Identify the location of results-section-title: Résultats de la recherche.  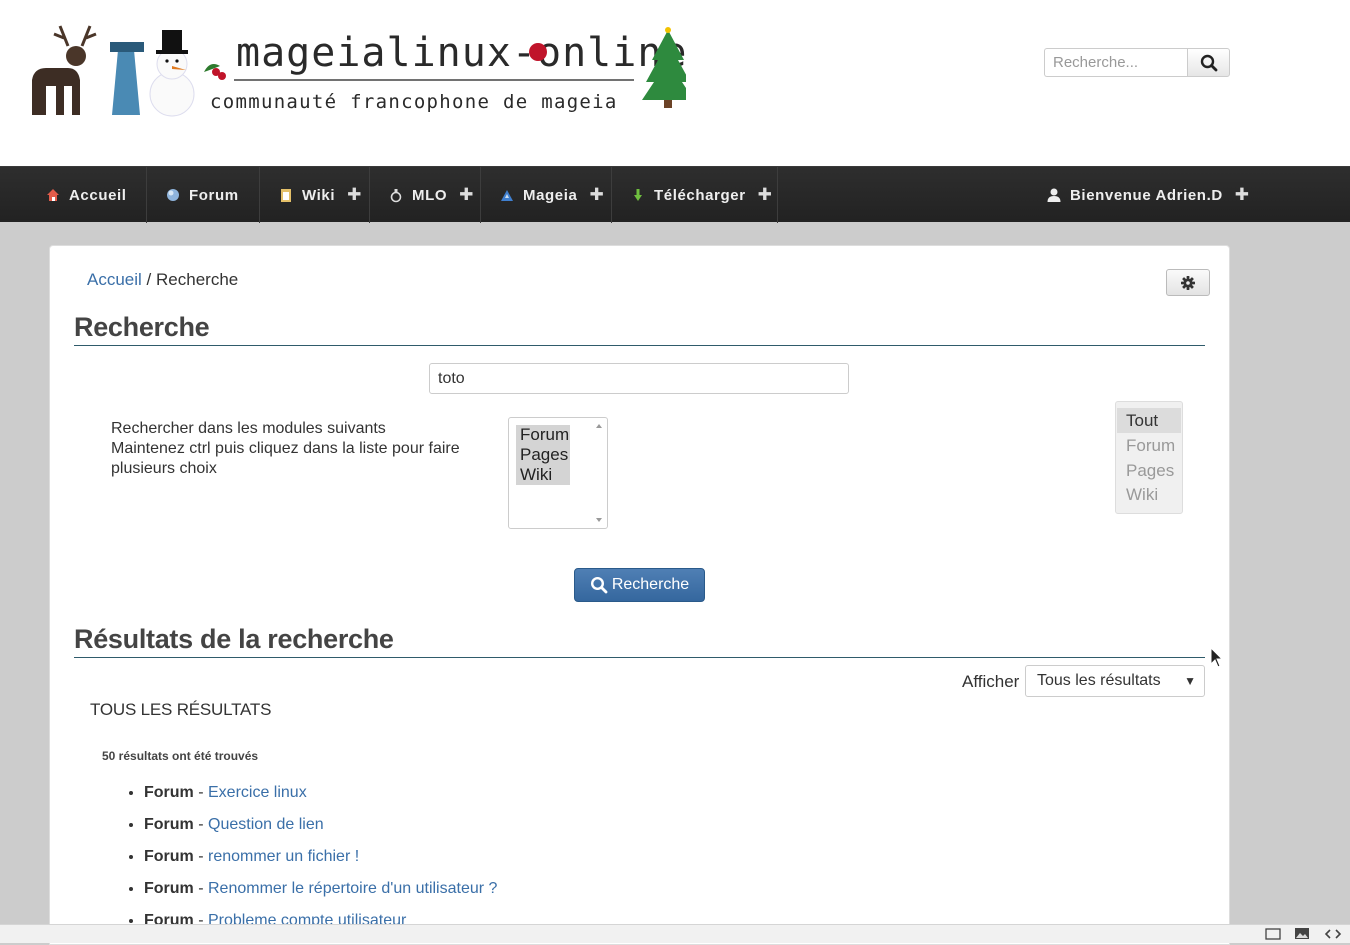
(639, 641).